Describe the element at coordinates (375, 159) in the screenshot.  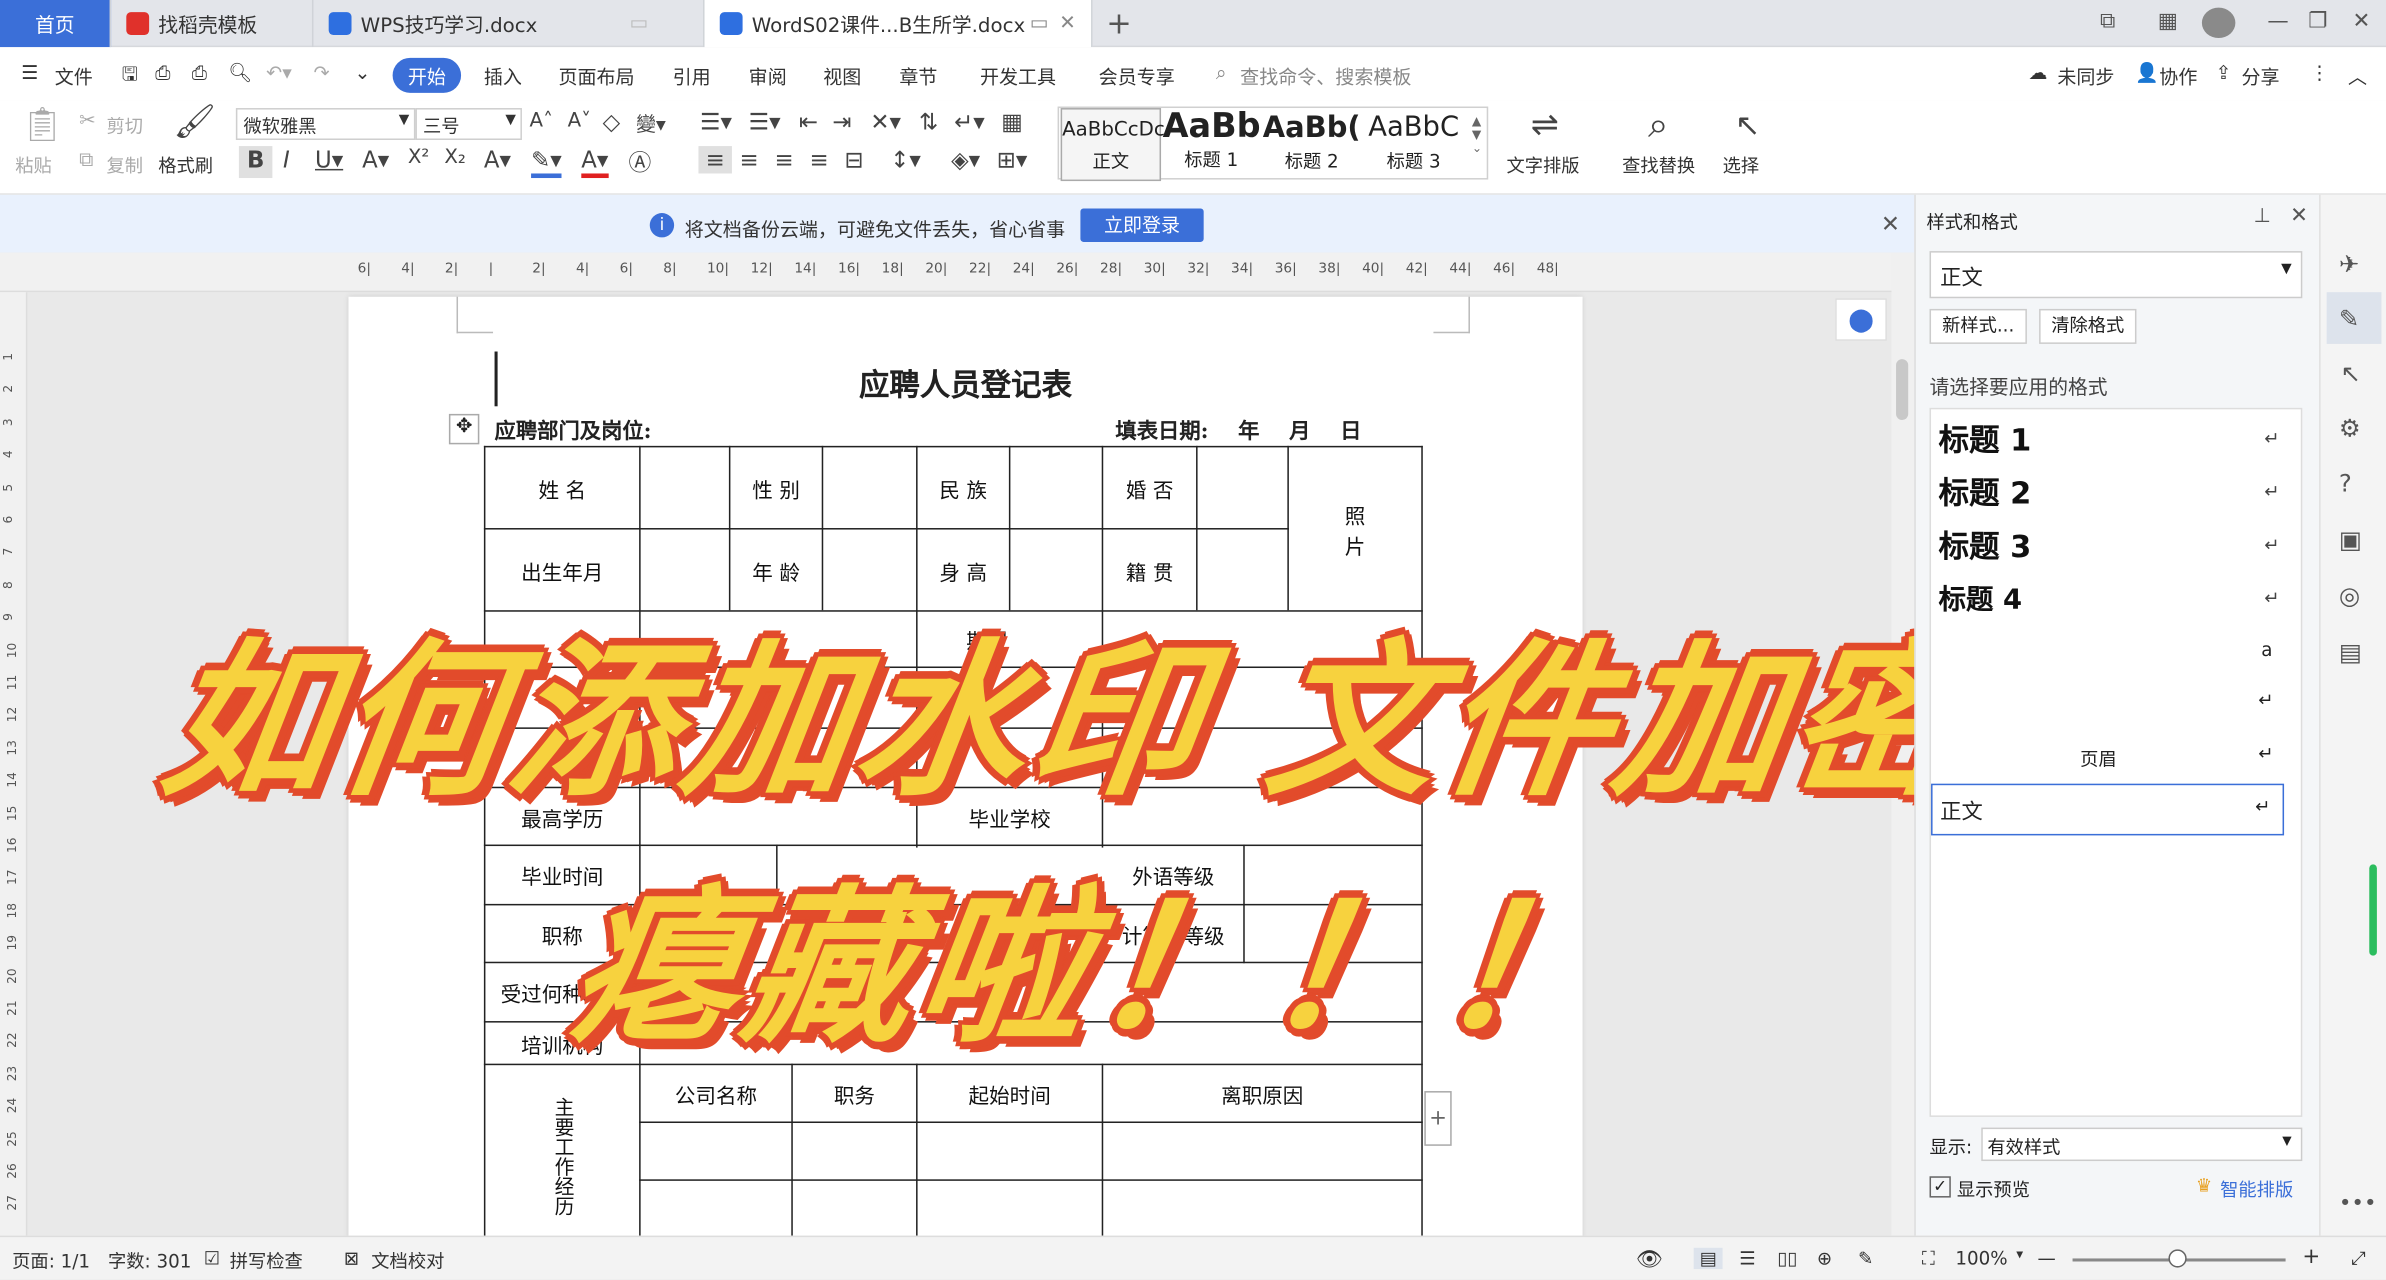
I see `strikethrough-icon: A▾` at that location.